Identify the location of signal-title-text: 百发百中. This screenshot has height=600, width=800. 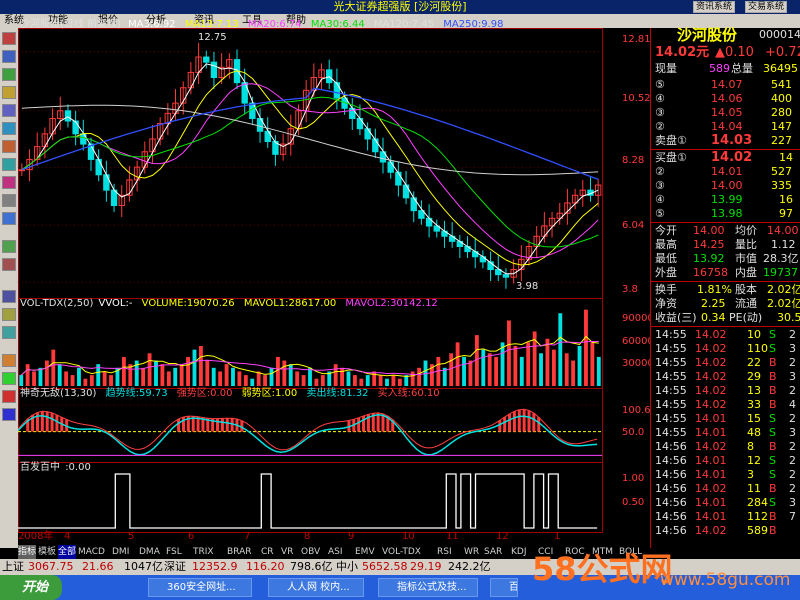
(40, 467).